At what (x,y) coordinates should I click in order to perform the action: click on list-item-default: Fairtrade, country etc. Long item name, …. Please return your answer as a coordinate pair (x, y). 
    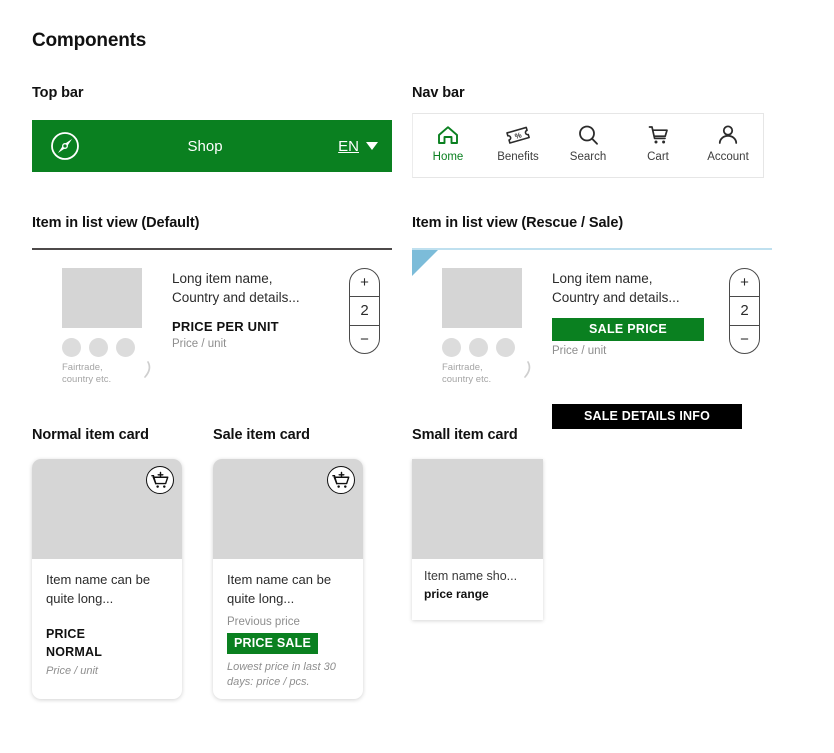
    Looking at the image, I should click on (212, 317).